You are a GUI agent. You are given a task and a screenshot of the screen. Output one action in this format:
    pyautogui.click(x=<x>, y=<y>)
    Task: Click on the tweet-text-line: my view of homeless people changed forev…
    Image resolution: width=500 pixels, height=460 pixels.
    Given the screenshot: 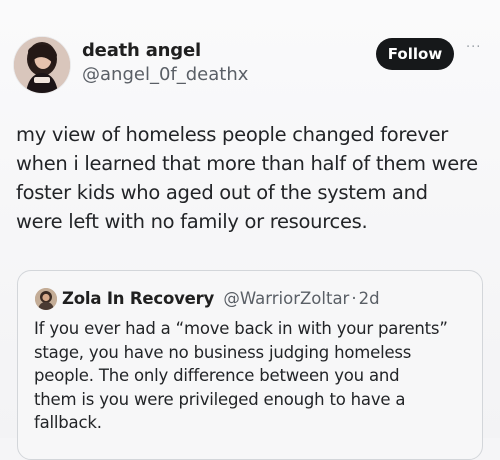 What is the action you would take?
    pyautogui.click(x=232, y=134)
    